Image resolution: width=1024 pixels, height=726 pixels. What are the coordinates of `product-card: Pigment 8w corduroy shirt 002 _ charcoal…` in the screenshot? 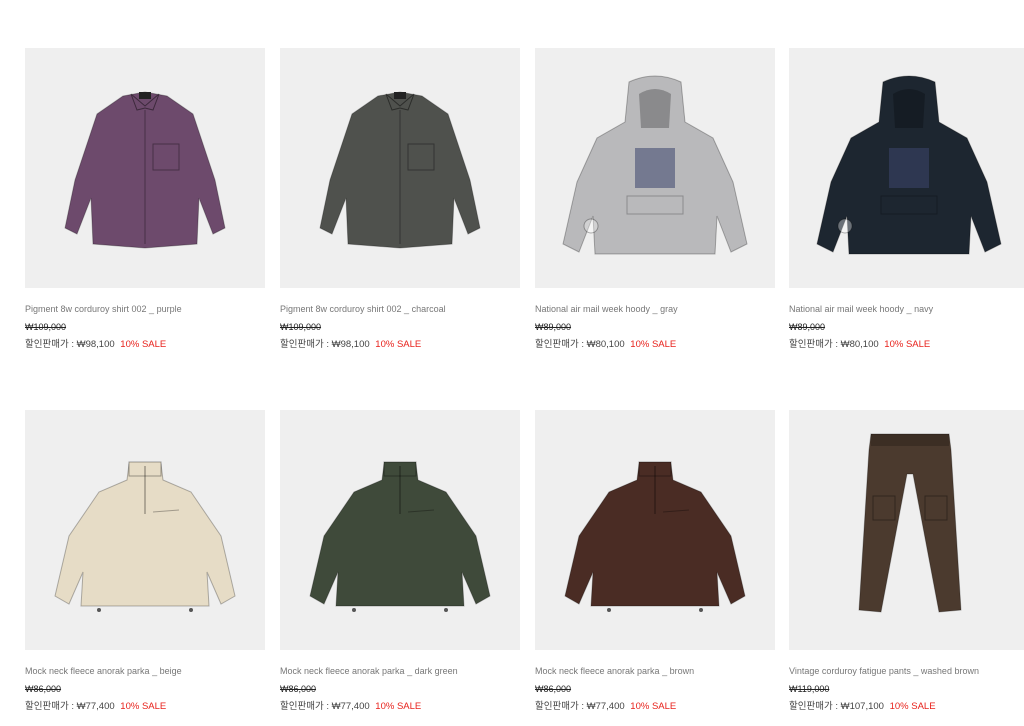 It's located at (400, 199).